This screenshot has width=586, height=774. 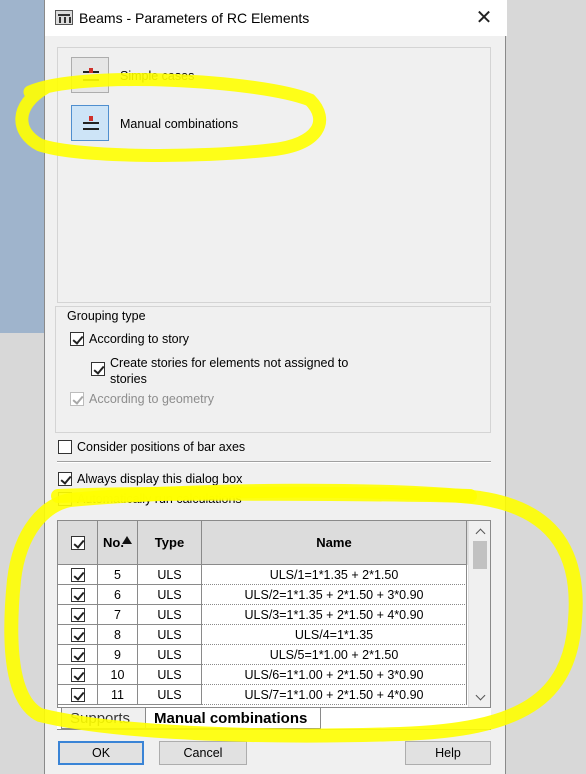 I want to click on always-display-option: Always display this dialog box, so click(x=150, y=479).